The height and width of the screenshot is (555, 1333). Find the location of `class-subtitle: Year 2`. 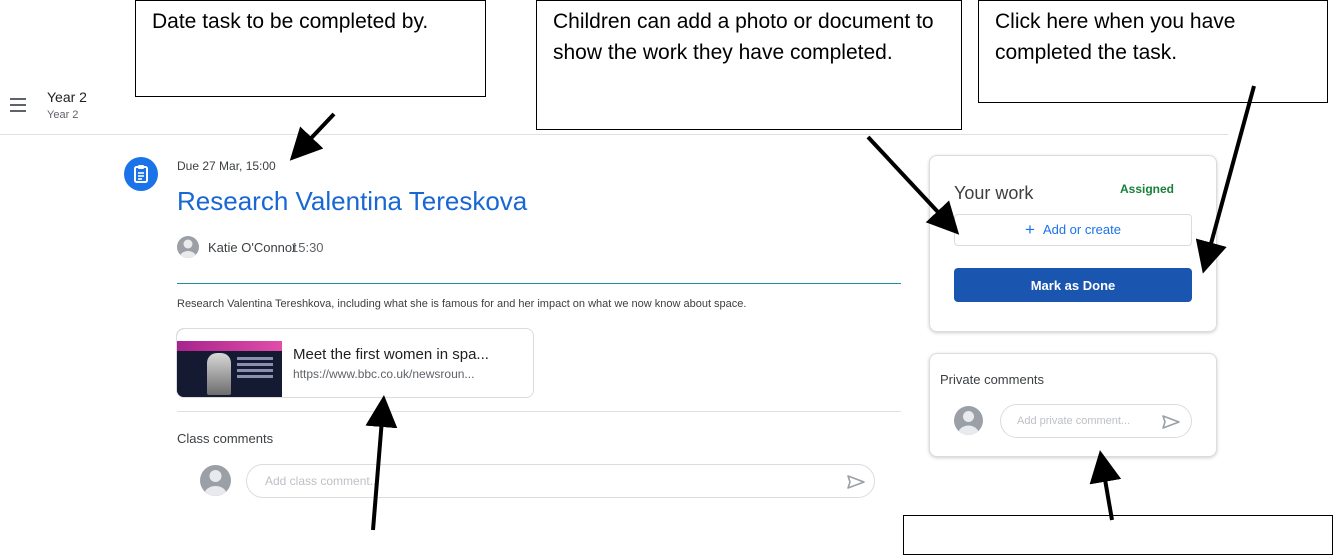

class-subtitle: Year 2 is located at coordinates (63, 115).